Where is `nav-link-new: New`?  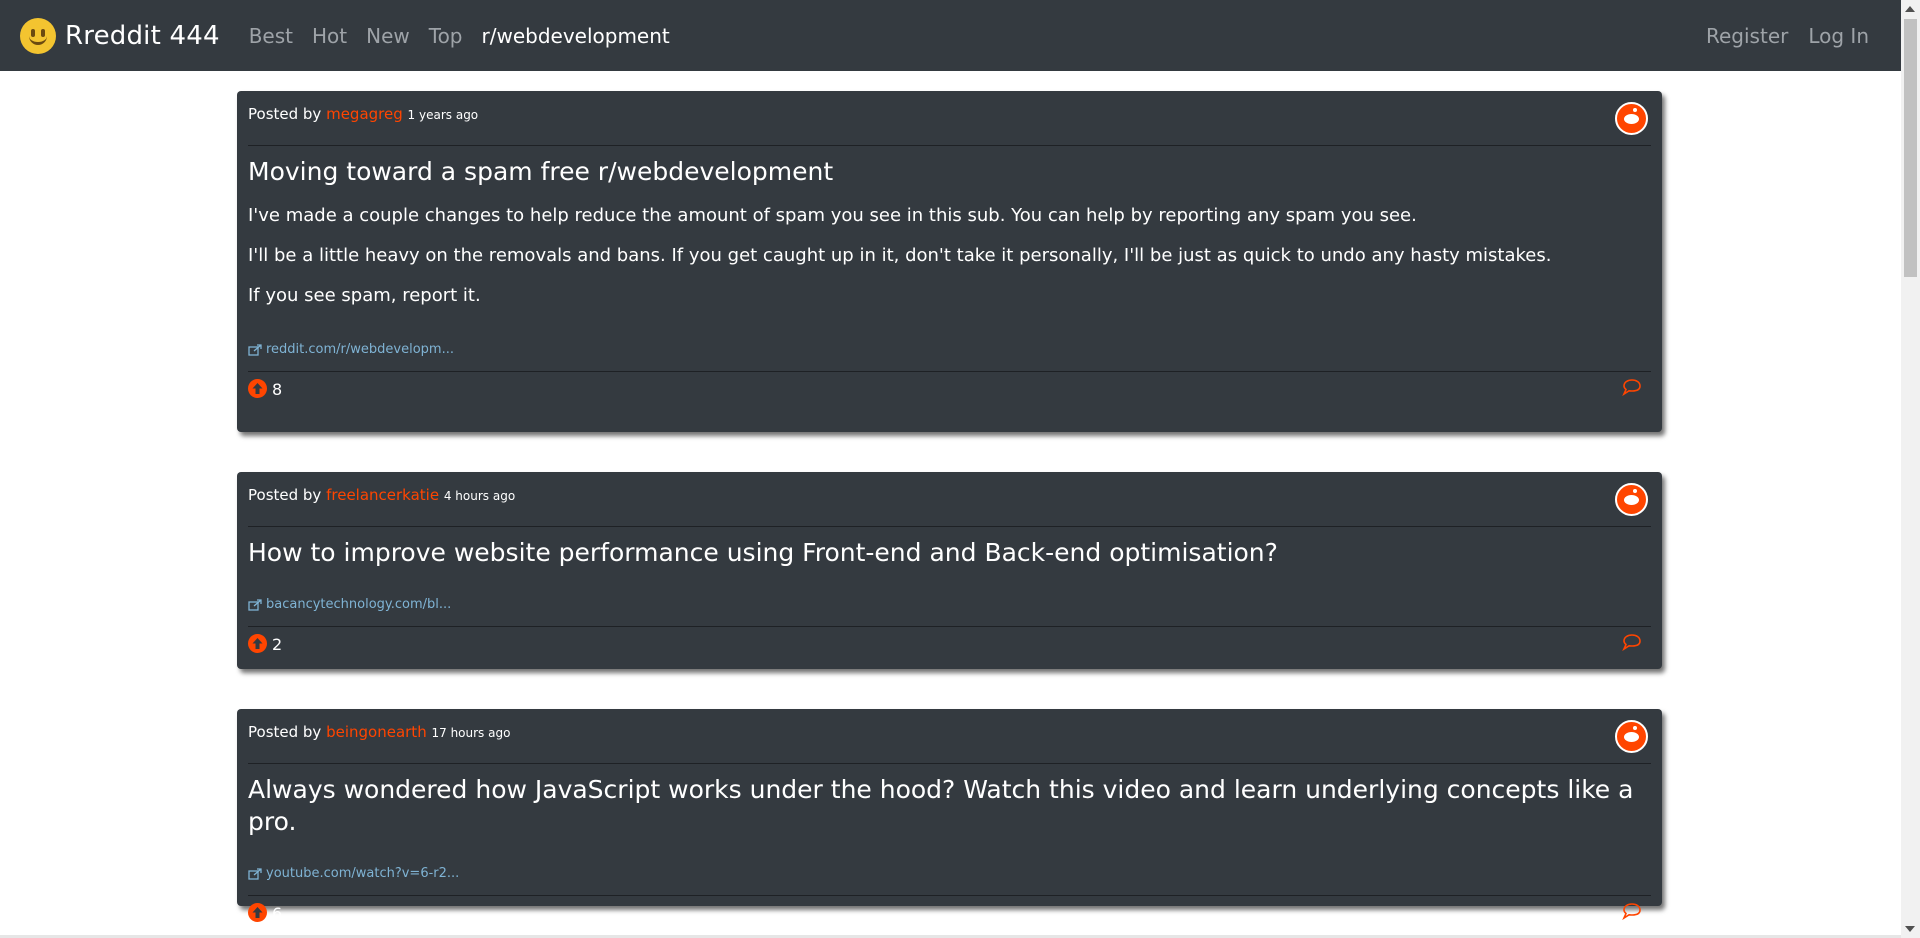 nav-link-new: New is located at coordinates (388, 36).